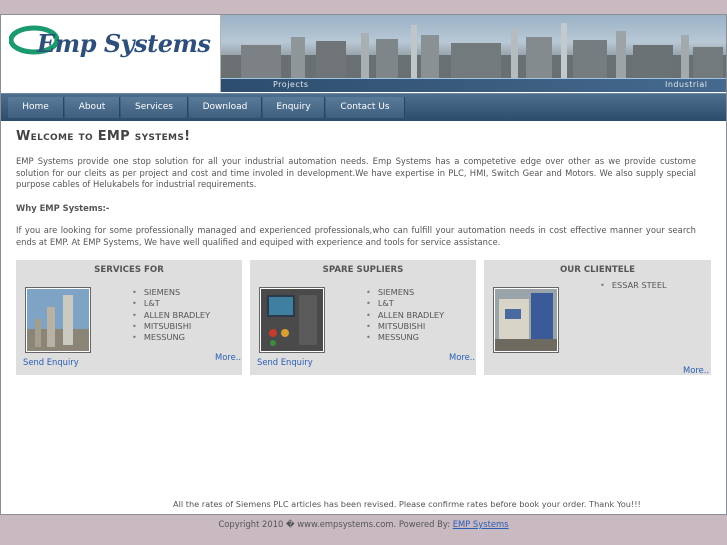  I want to click on spares-image, so click(292, 320).